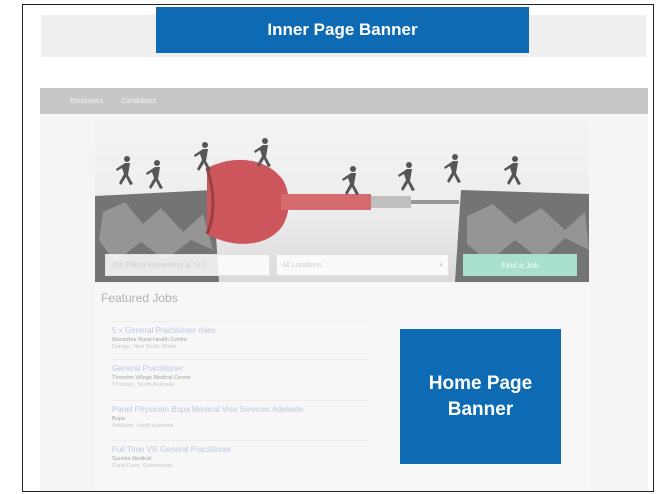 The height and width of the screenshot is (494, 665). I want to click on home-page-banner-label: Home Page Banner, so click(480, 396).